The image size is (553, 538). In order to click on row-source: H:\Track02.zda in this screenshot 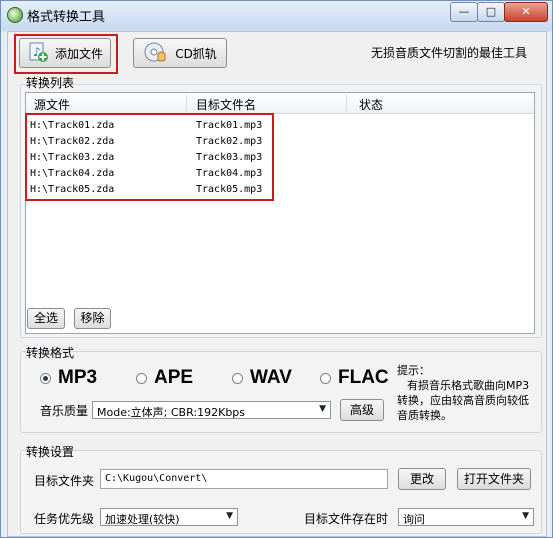, I will do `click(72, 141)`.